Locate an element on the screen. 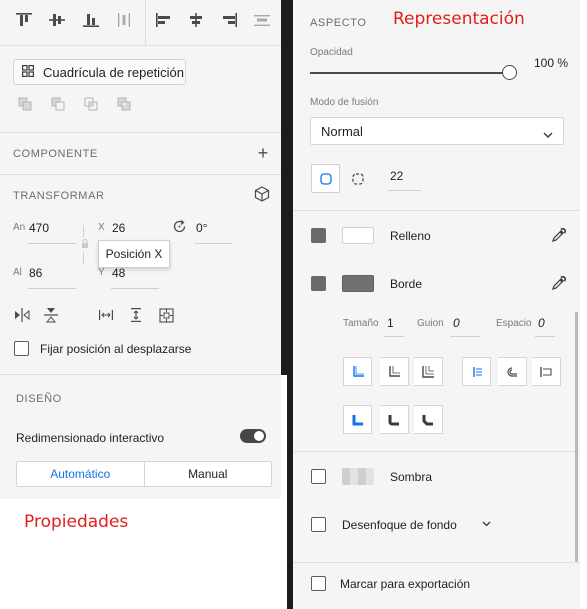  opacity-value: 100 % is located at coordinates (551, 63).